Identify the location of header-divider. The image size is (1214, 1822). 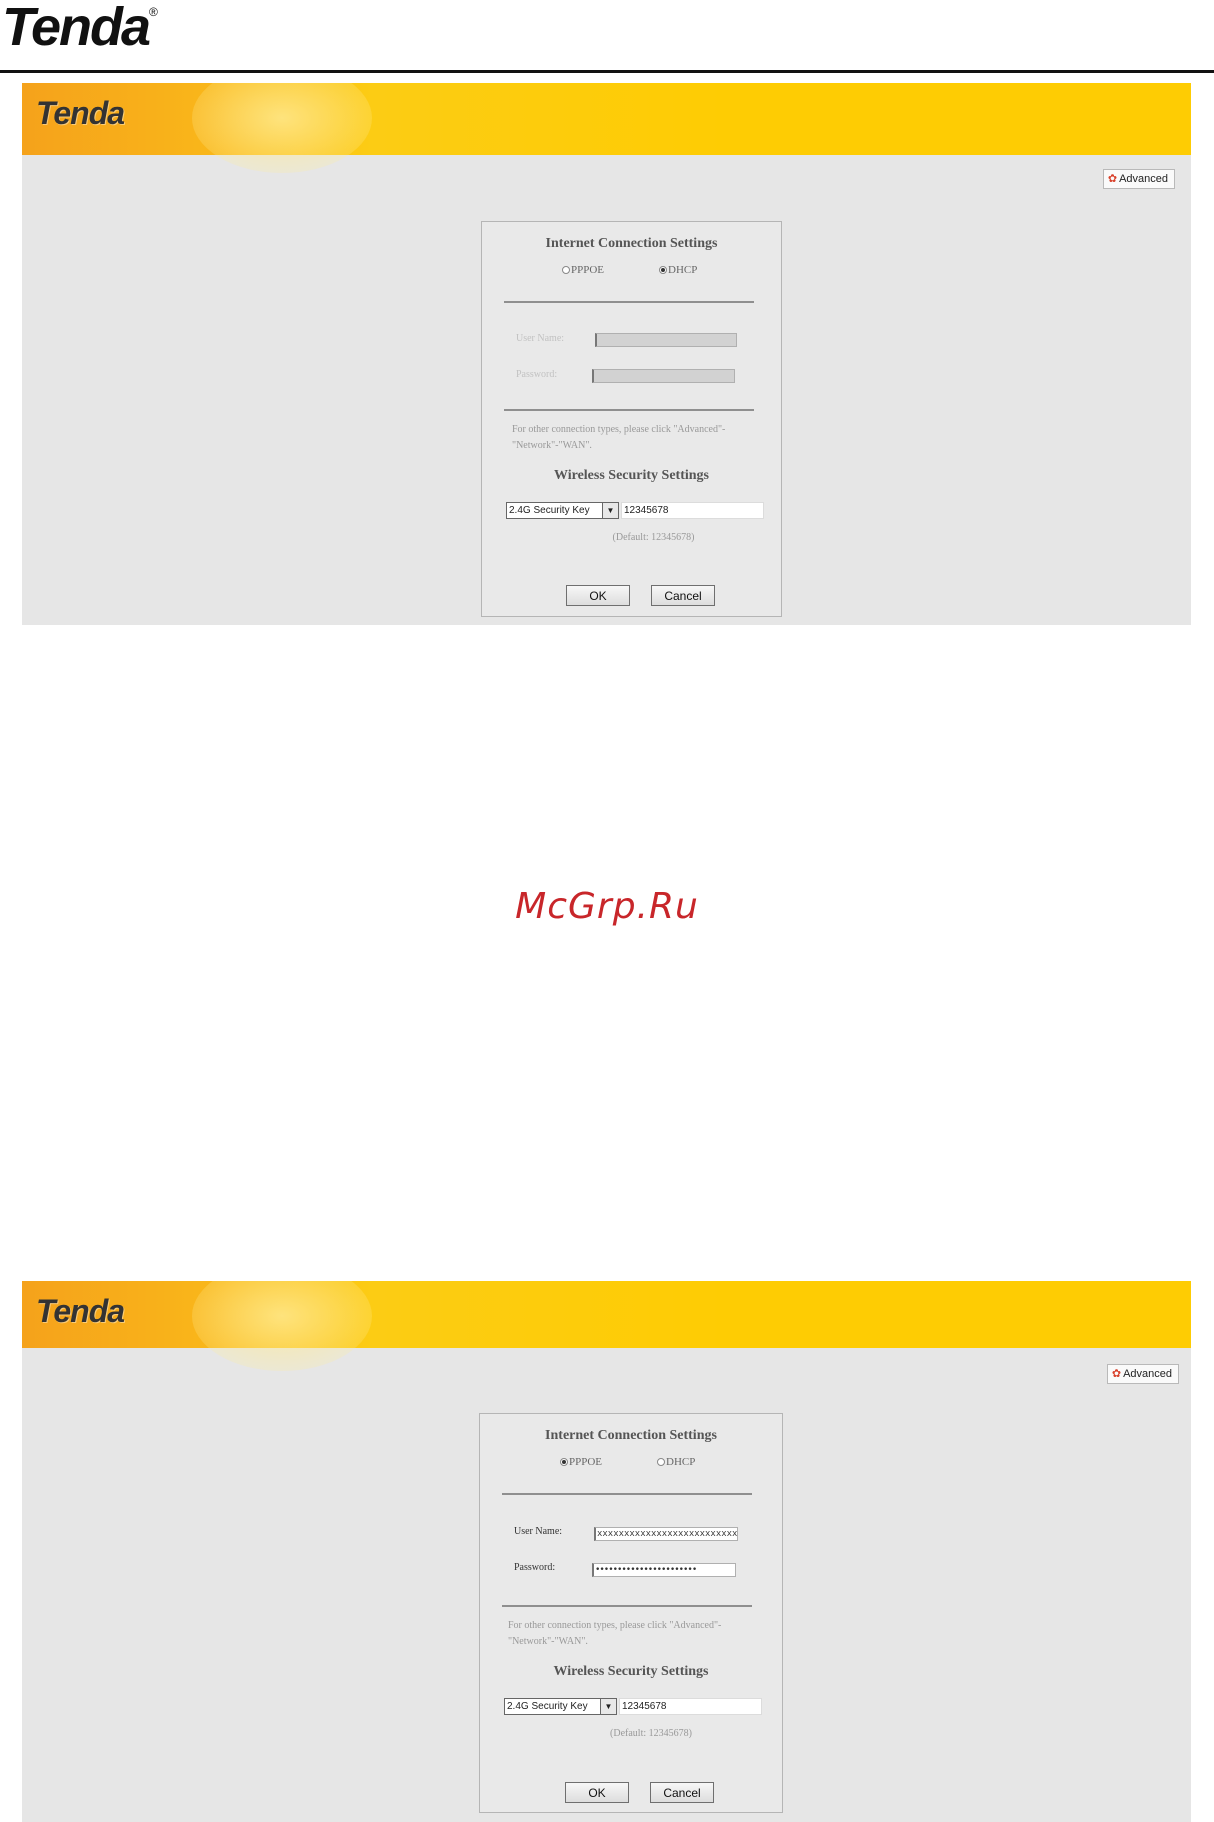
(607, 71).